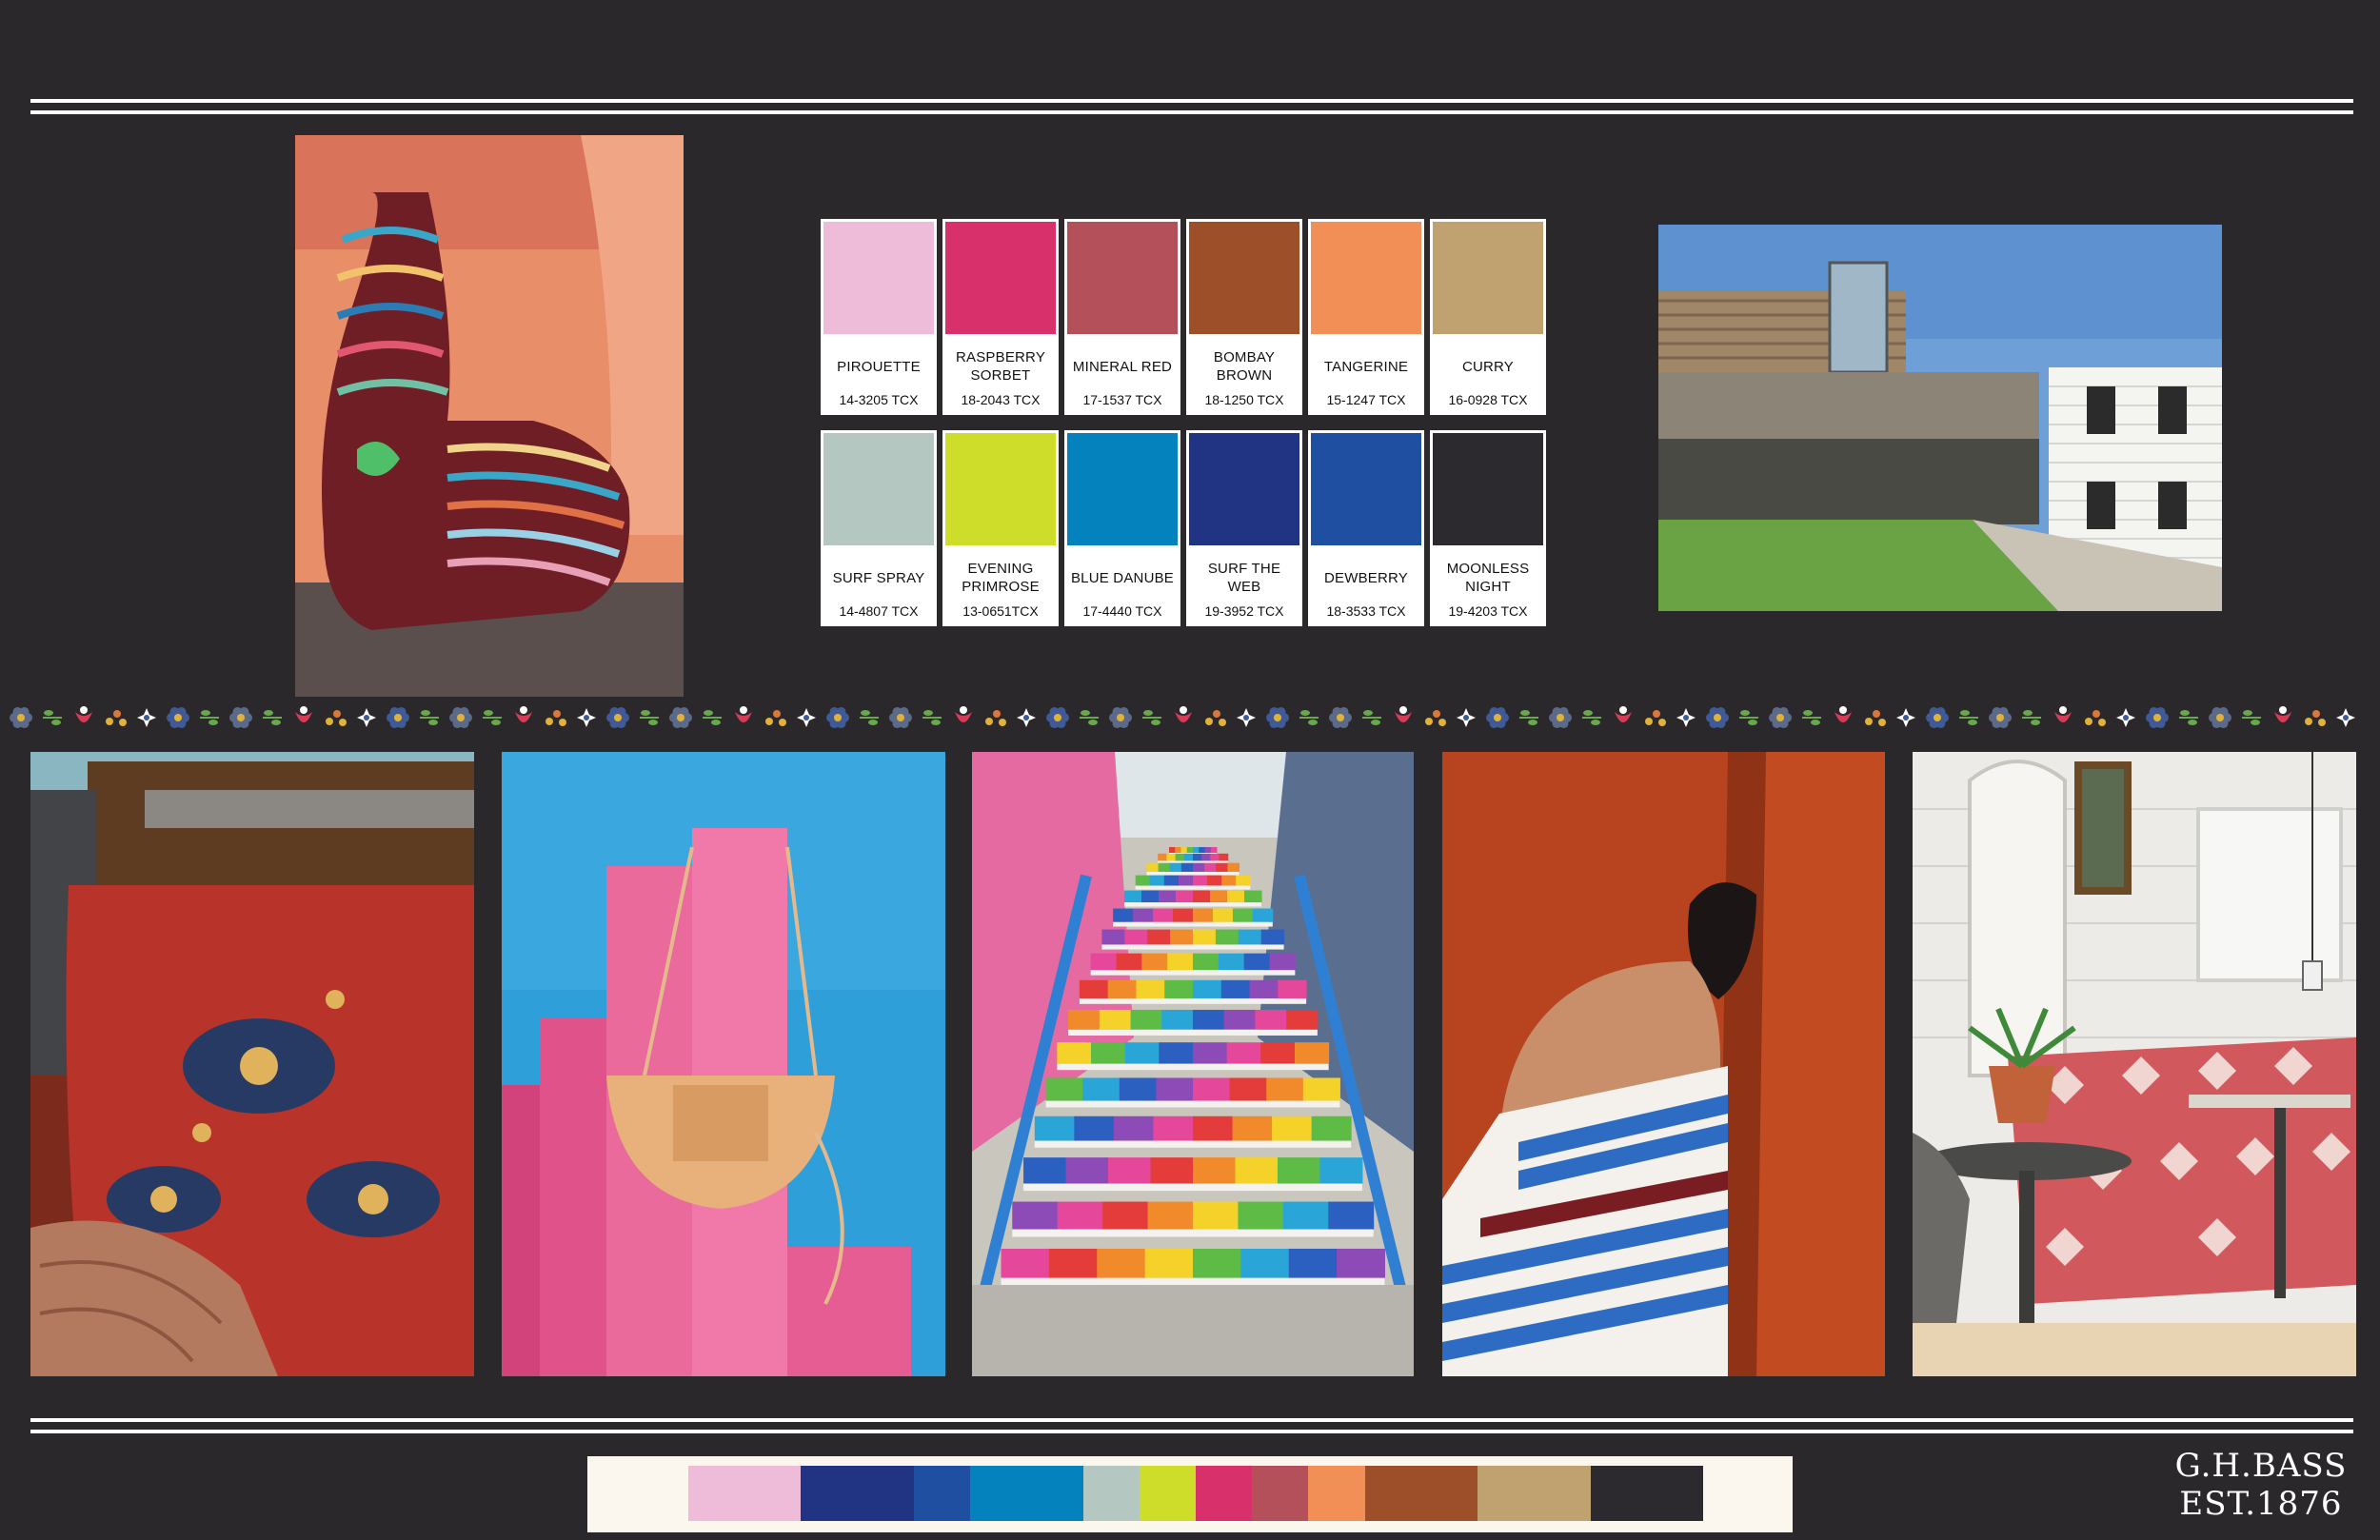 The height and width of the screenshot is (1540, 2380). I want to click on swatch-name: CURRY, so click(1488, 366).